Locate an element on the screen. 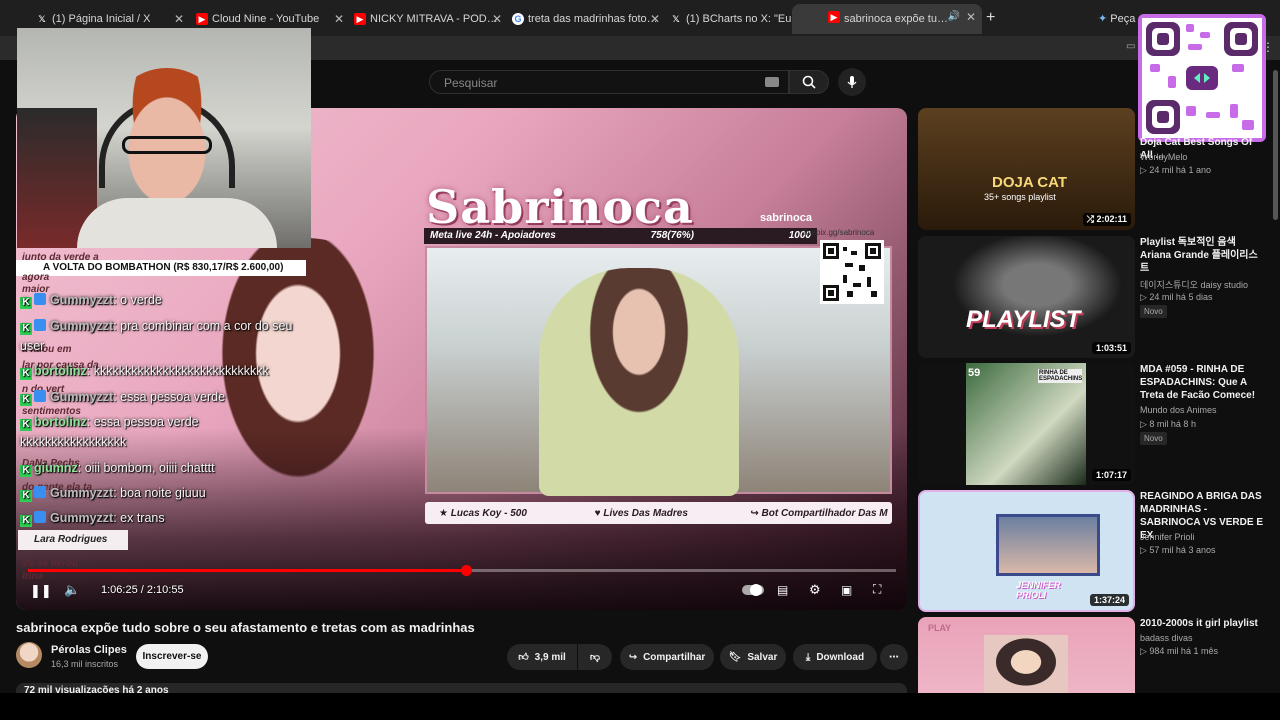 The width and height of the screenshot is (1280, 720). download-label: Download is located at coordinates (840, 657).